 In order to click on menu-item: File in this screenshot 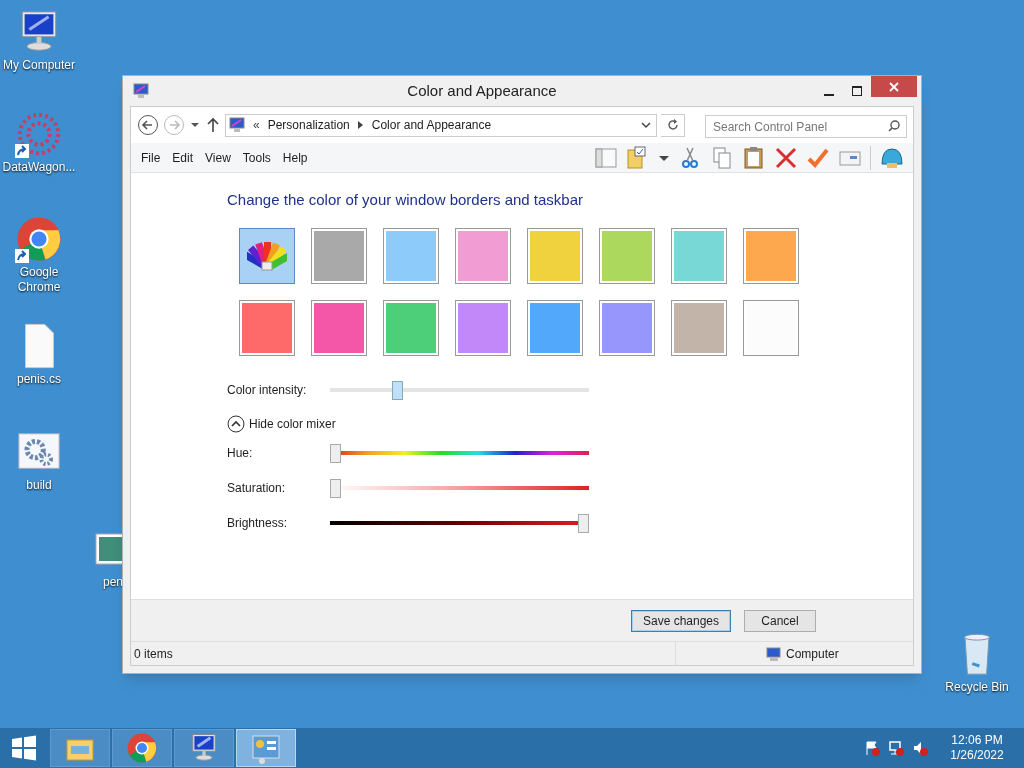, I will do `click(151, 157)`.